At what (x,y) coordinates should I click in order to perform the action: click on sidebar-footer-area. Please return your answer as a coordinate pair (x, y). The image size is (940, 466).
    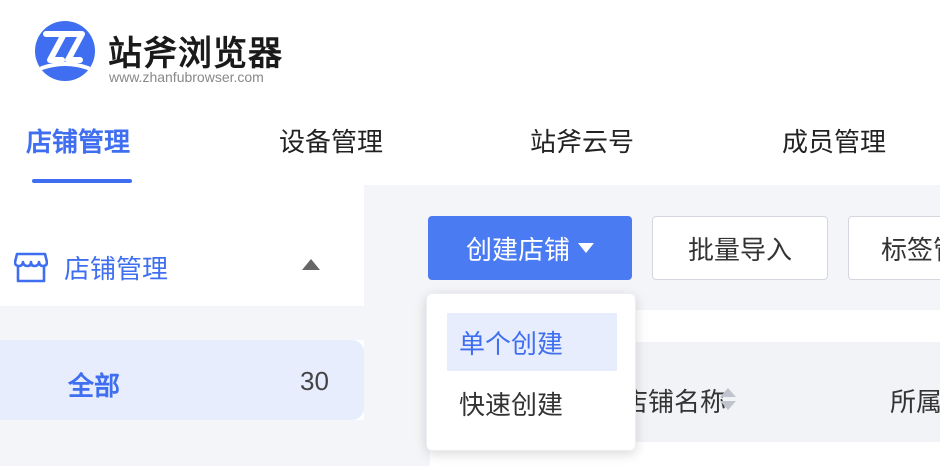
    Looking at the image, I should click on (182, 443).